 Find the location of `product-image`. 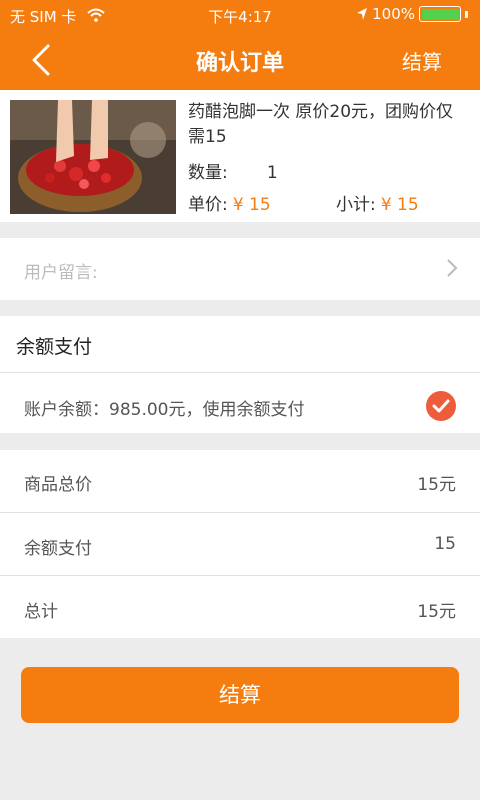

product-image is located at coordinates (93, 157).